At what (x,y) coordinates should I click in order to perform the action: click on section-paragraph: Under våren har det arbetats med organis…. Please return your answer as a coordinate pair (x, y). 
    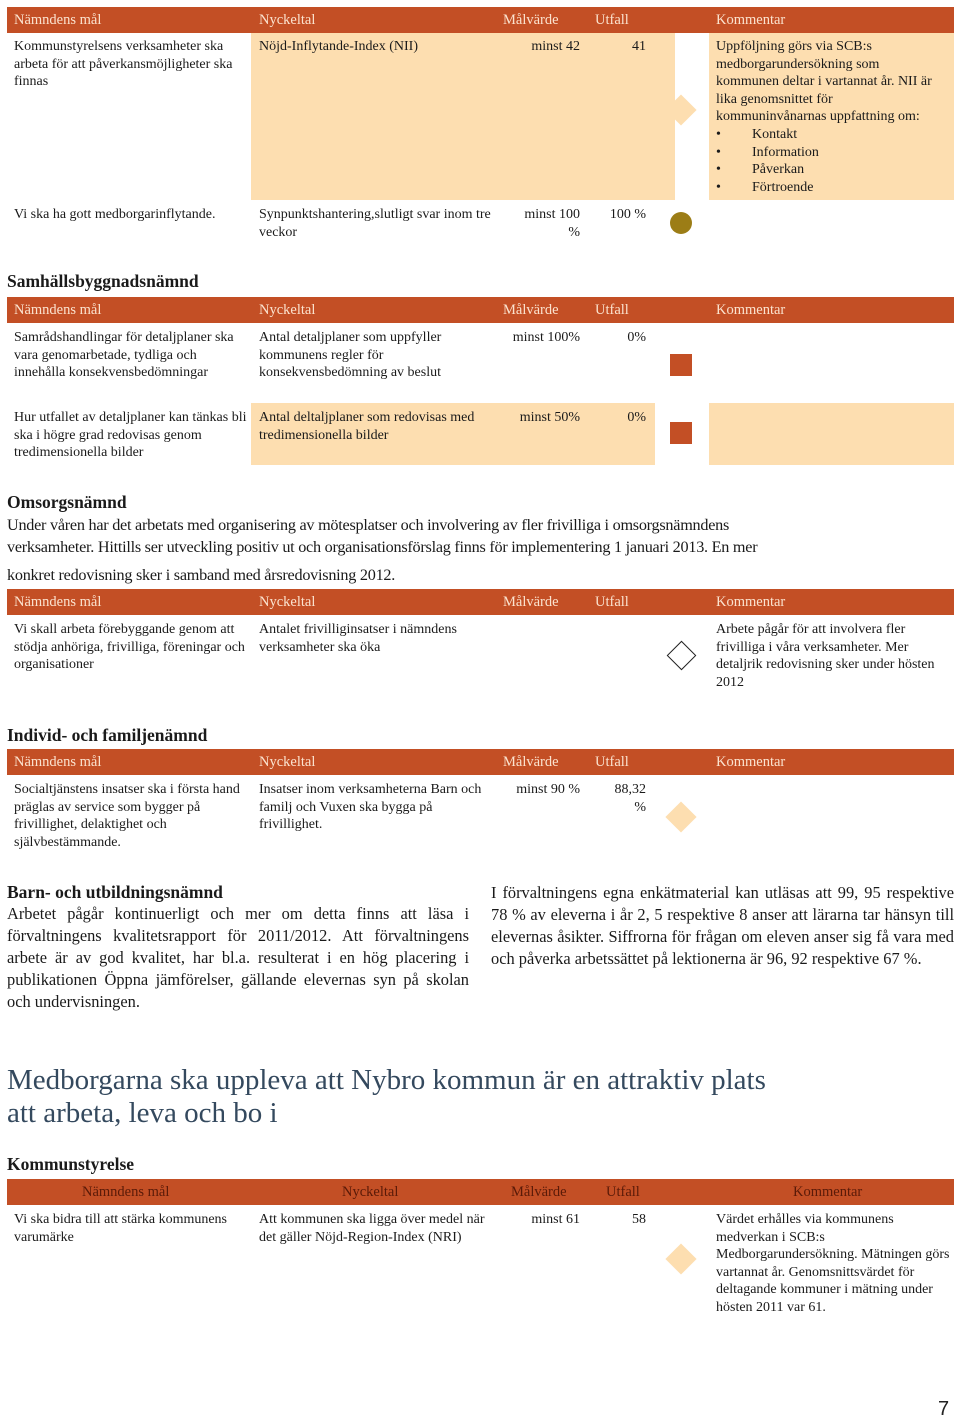
    Looking at the image, I should click on (482, 550).